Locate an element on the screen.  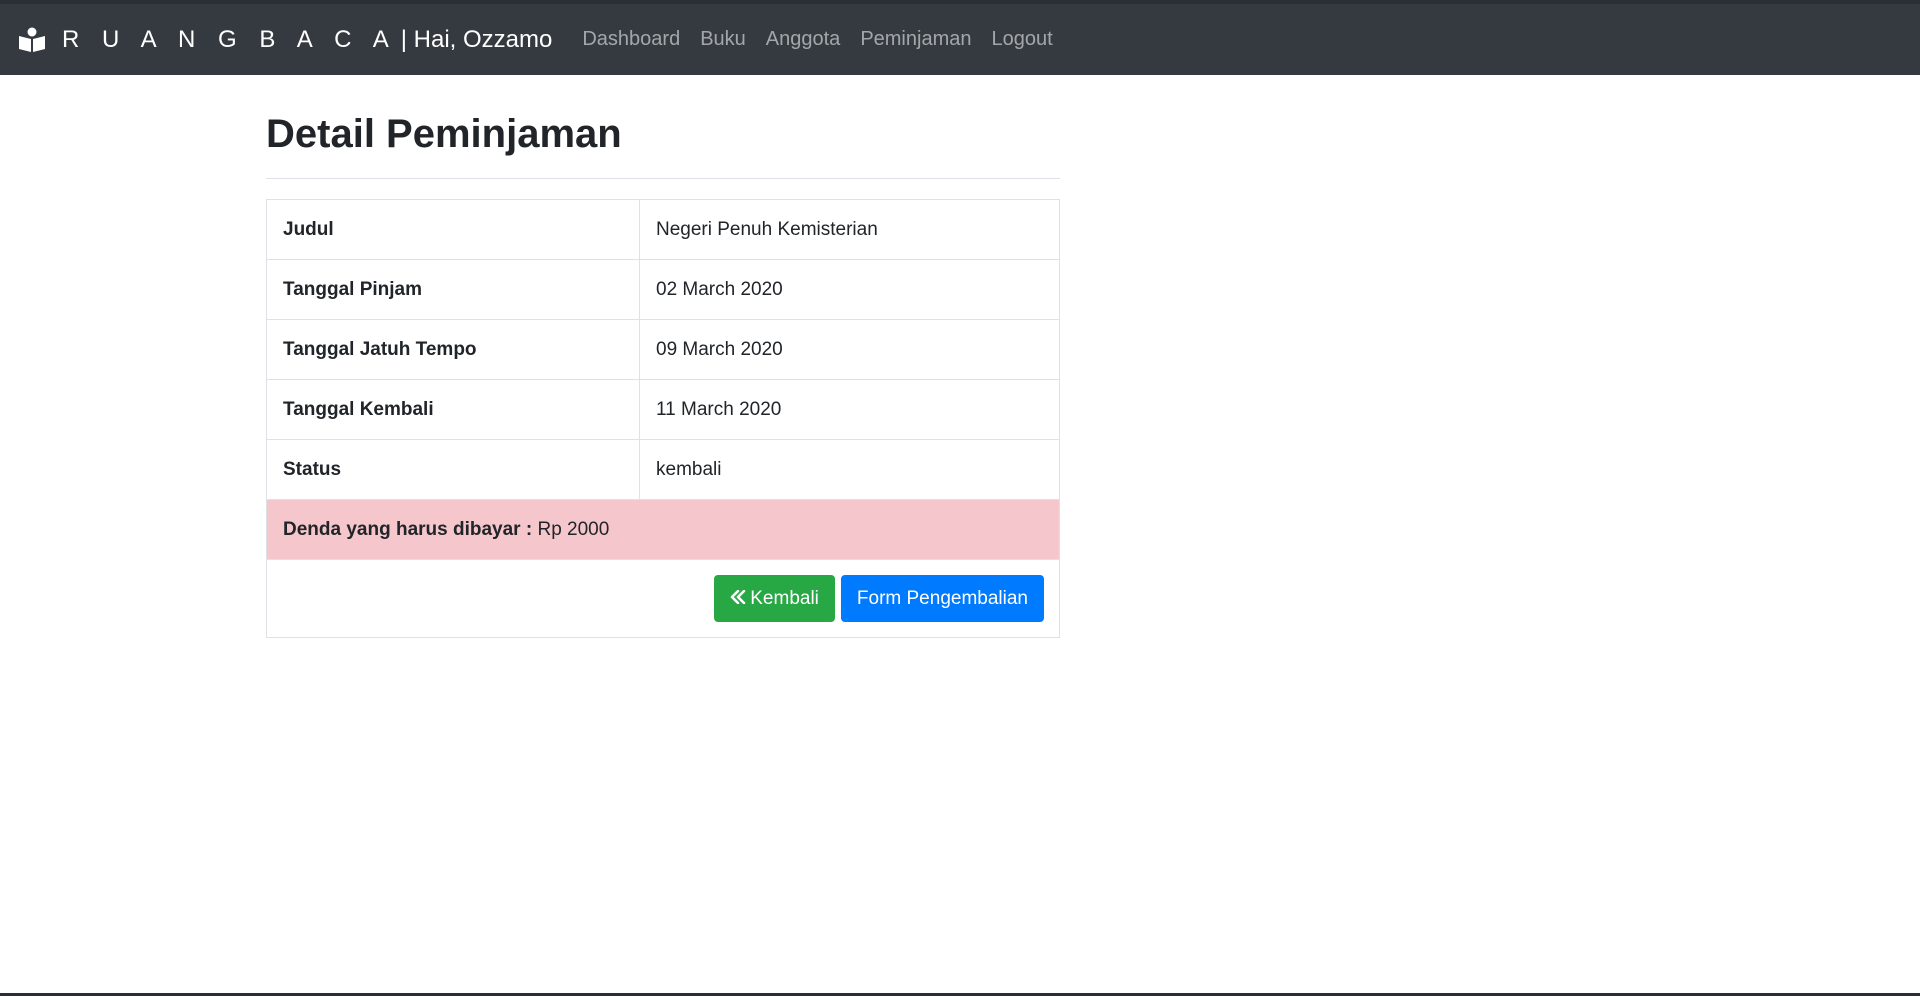
brand-name: R U A N G B A C A is located at coordinates (229, 39).